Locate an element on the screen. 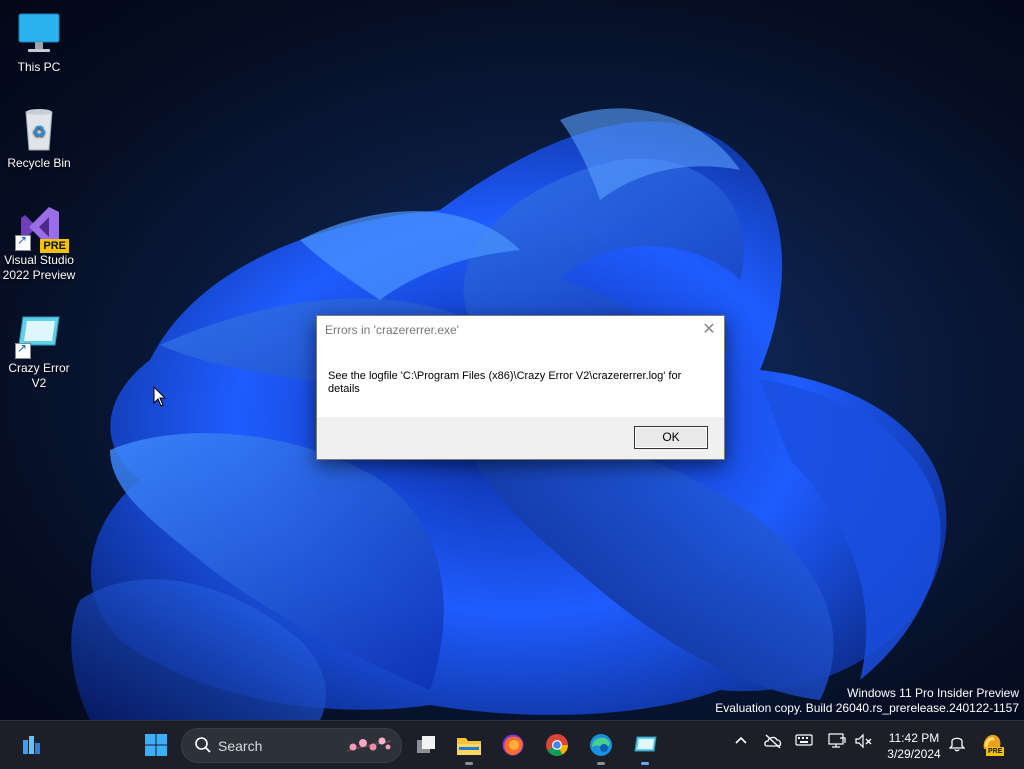  dialog-titlebar: Errors in 'crazererrer.exe' ✕ is located at coordinates (520, 330).